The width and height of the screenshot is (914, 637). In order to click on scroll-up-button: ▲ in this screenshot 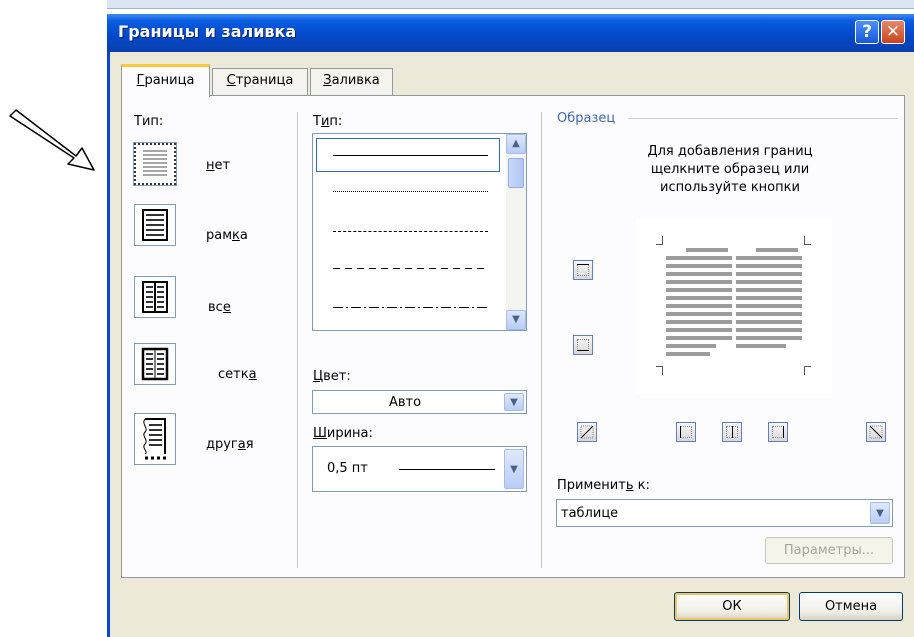, I will do `click(516, 144)`.